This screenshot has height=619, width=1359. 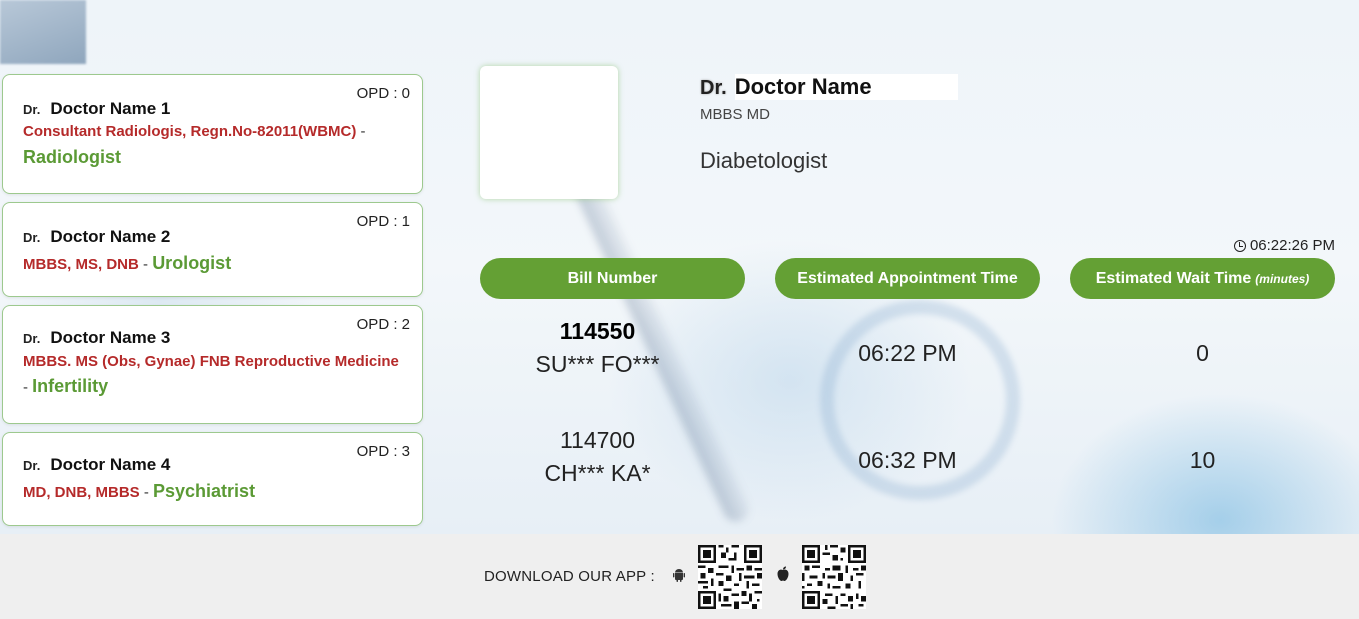 What do you see at coordinates (730, 577) in the screenshot?
I see `android-qr-code` at bounding box center [730, 577].